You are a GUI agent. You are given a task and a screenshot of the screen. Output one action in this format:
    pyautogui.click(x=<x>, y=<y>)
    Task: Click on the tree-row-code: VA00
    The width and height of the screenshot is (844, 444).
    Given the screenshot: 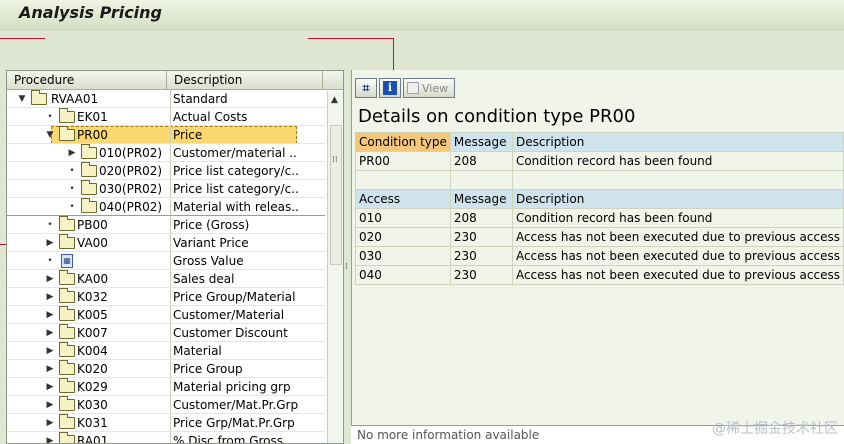 What is the action you would take?
    pyautogui.click(x=92, y=243)
    